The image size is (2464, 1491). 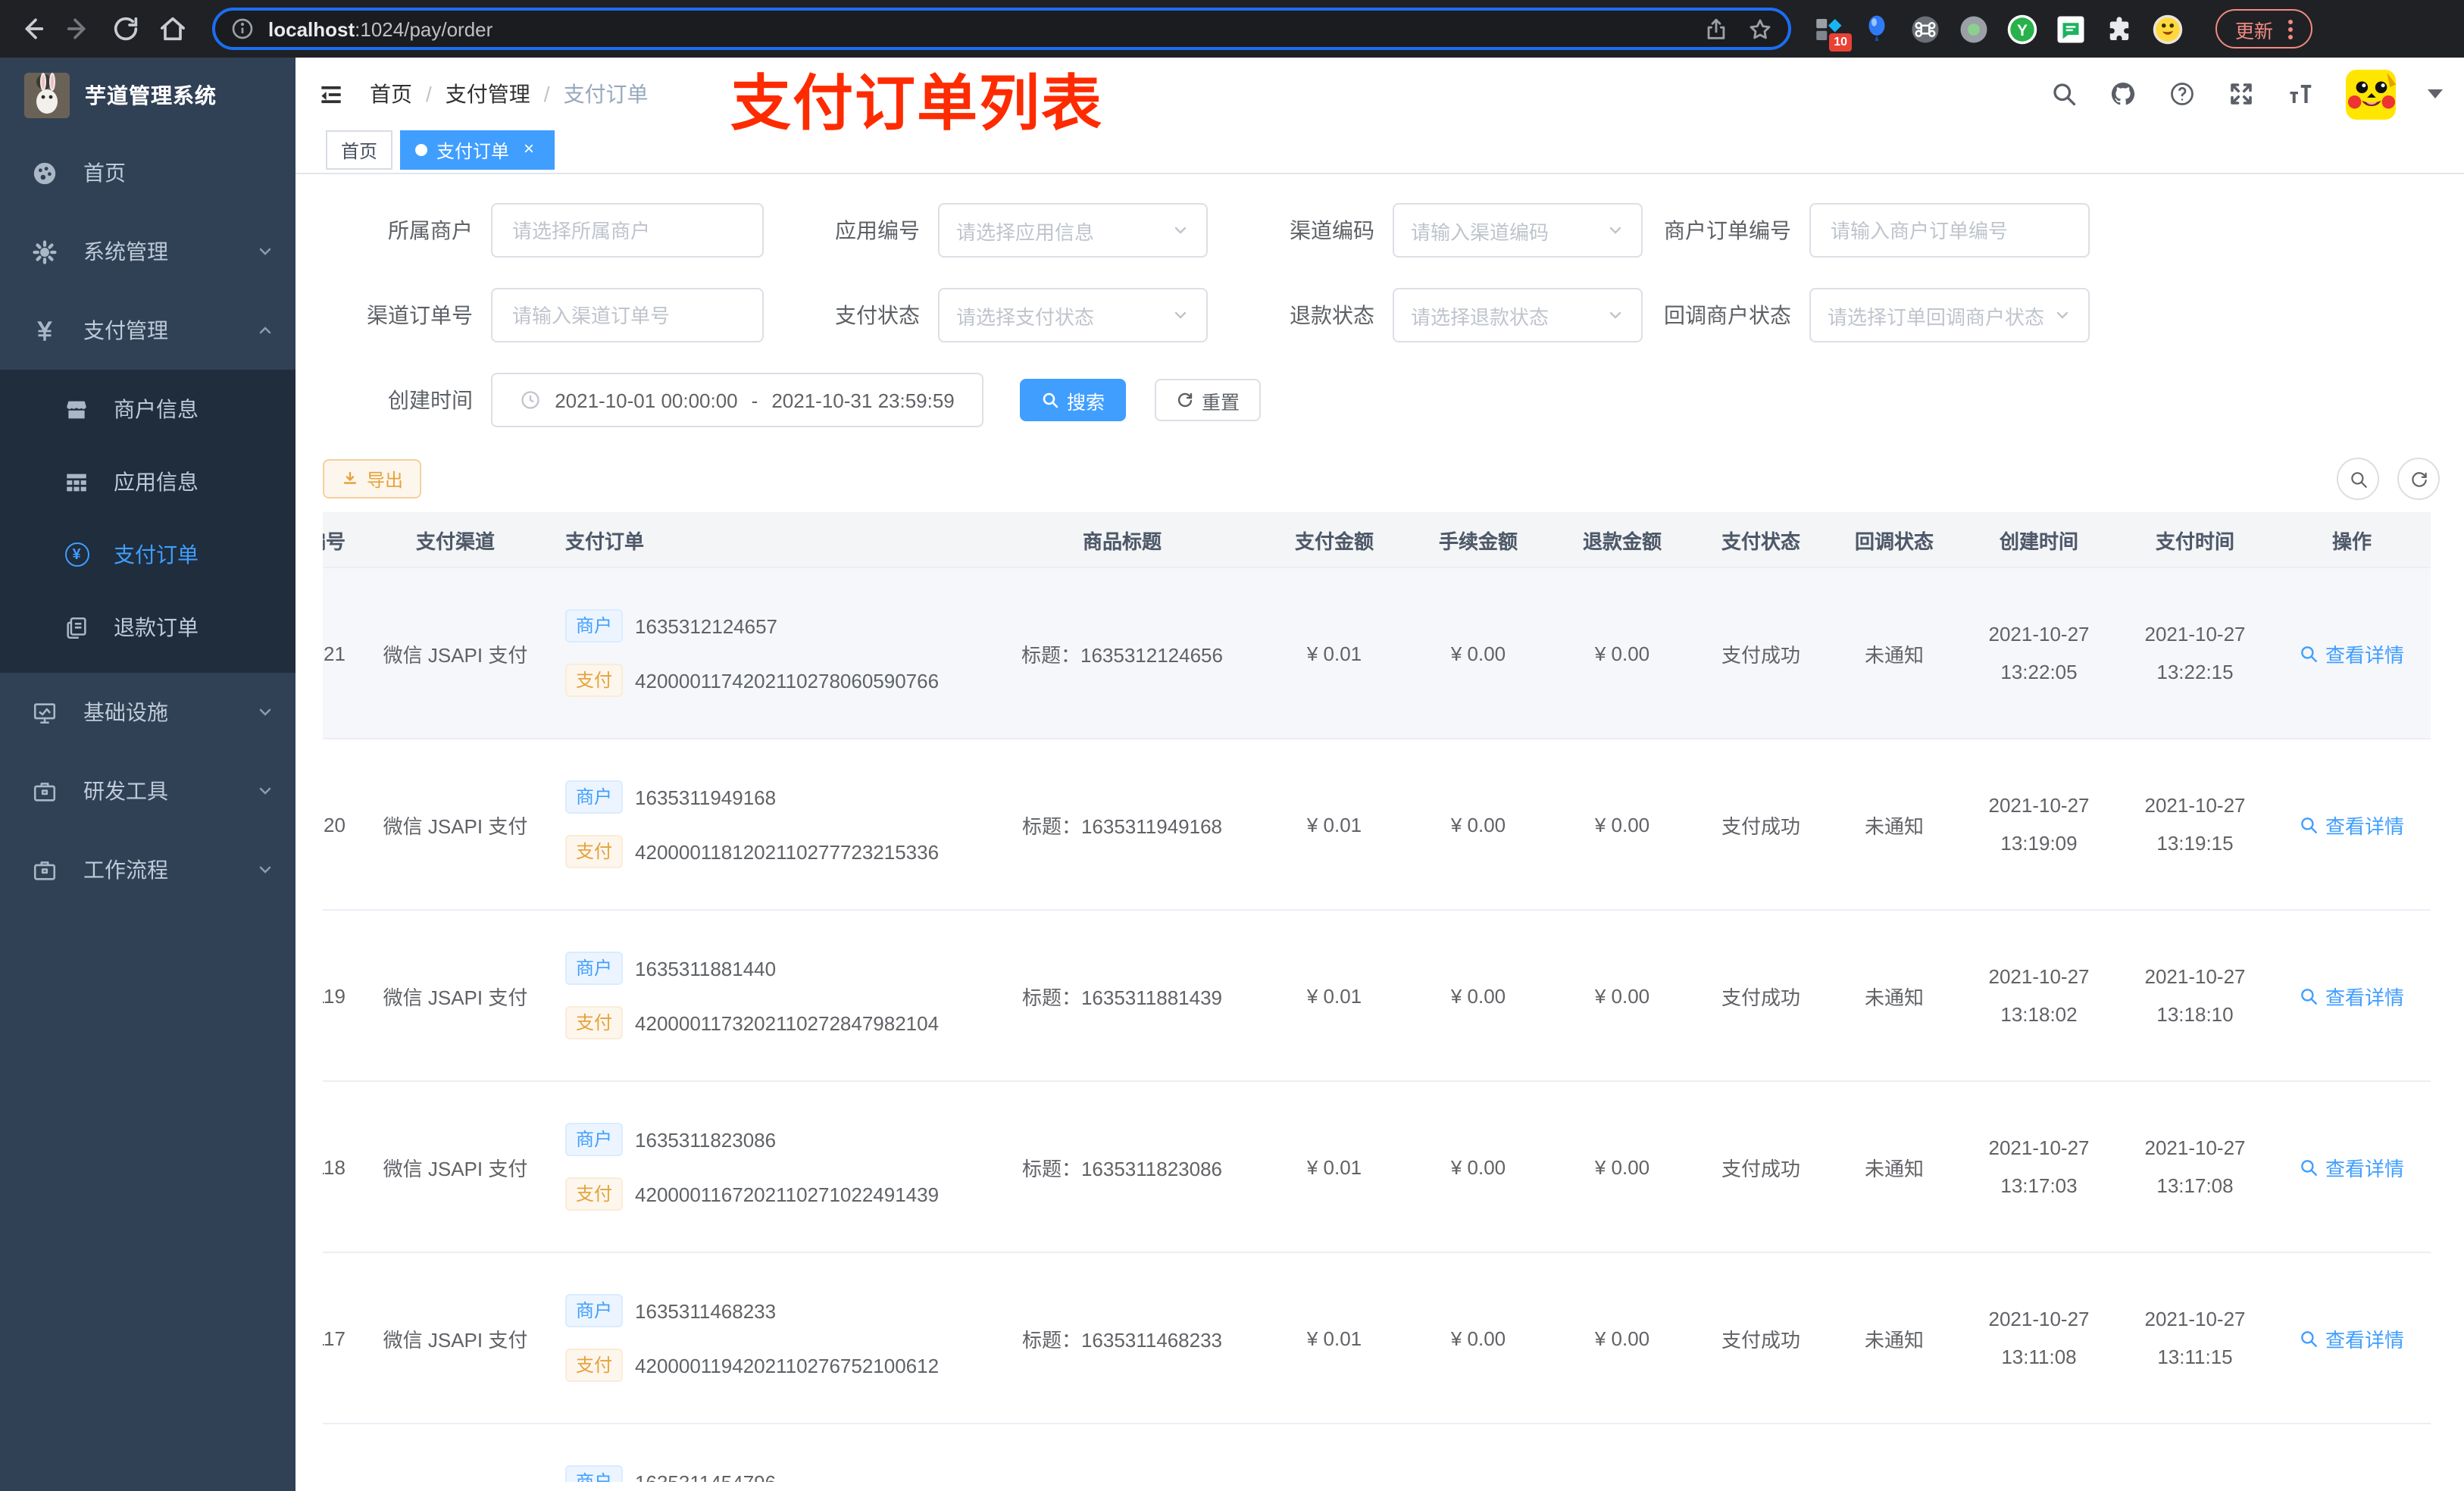 What do you see at coordinates (79, 29) in the screenshot?
I see `forward-icon` at bounding box center [79, 29].